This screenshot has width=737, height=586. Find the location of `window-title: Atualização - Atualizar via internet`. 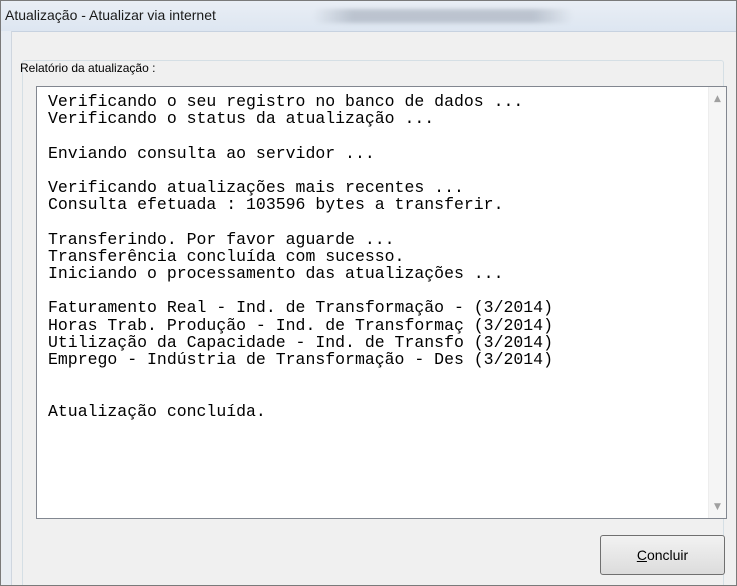

window-title: Atualização - Atualizar via internet is located at coordinates (110, 15).